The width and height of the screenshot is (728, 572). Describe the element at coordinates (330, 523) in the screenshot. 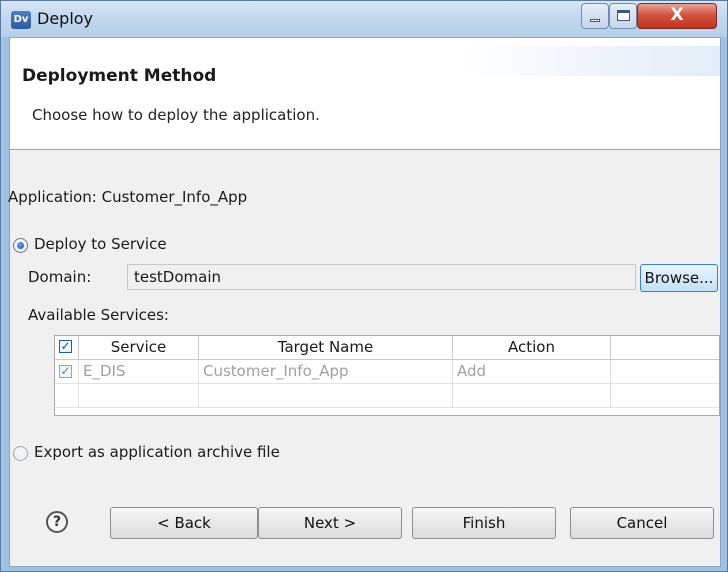

I see `next-button: Next >` at that location.